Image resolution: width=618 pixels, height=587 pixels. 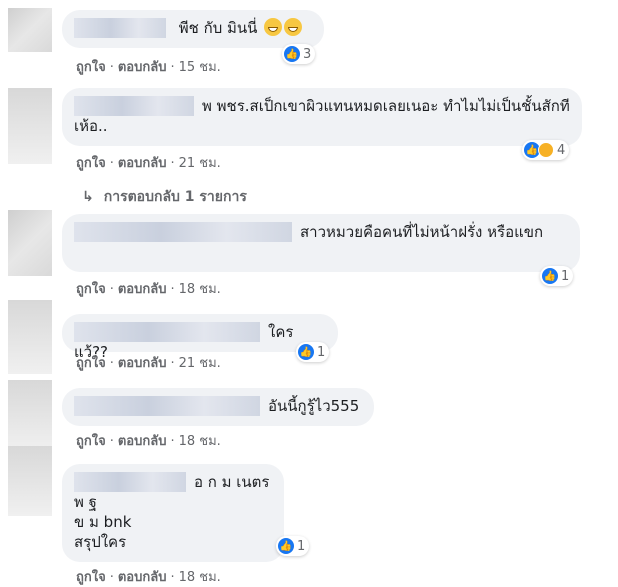 What do you see at coordinates (314, 406) in the screenshot?
I see `comment-text: อันนี้กูรู้ไว555` at bounding box center [314, 406].